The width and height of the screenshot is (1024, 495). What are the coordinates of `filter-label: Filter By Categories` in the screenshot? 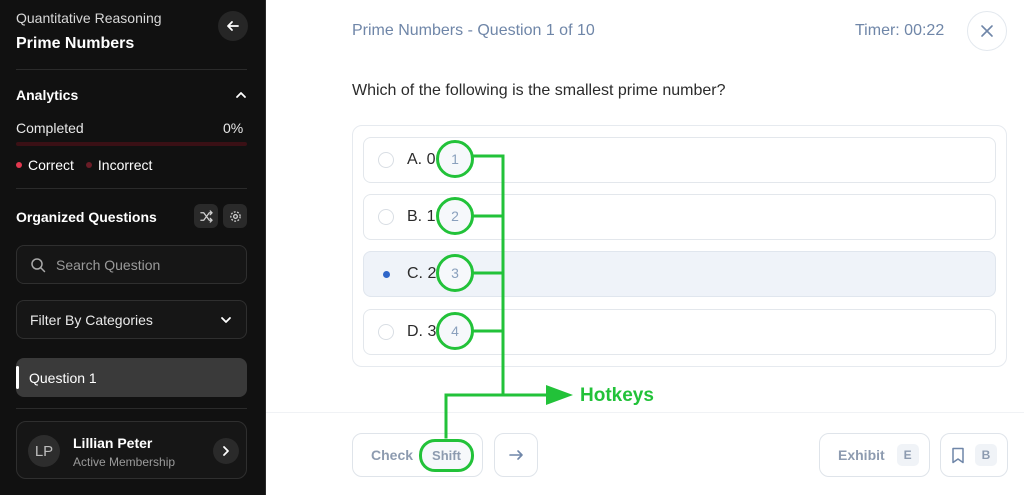 It's located at (91, 319).